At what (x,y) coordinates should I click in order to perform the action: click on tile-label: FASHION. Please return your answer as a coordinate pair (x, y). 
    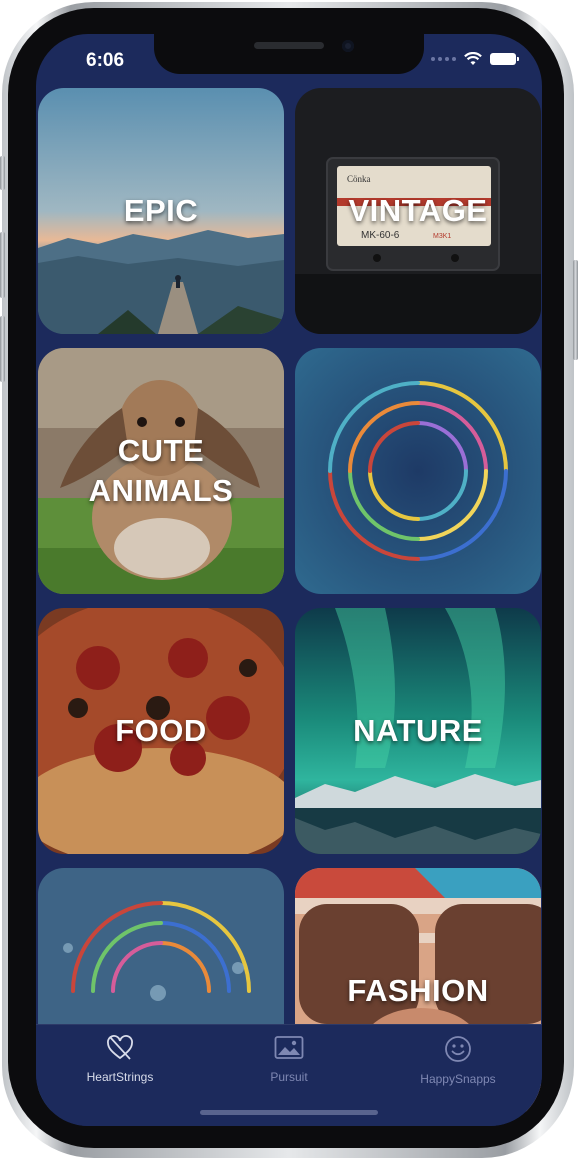
    Looking at the image, I should click on (418, 990).